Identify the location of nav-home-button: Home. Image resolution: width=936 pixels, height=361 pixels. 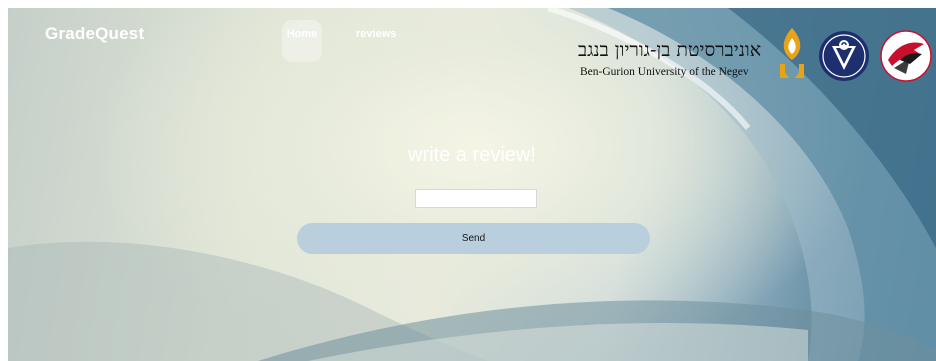
(302, 41).